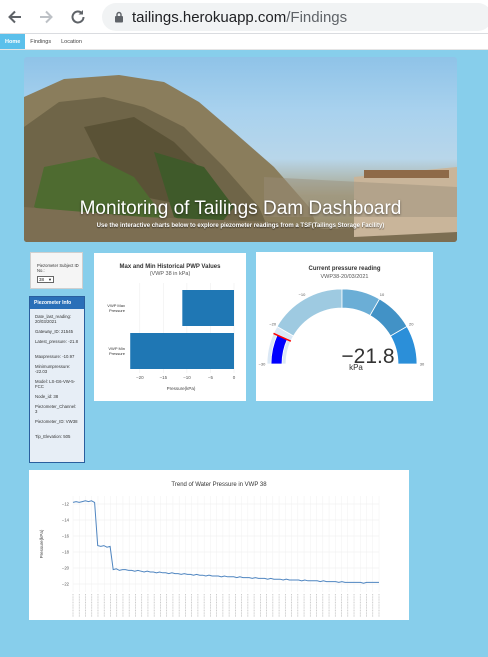 Image resolution: width=488 pixels, height=657 pixels. What do you see at coordinates (240, 208) in the screenshot?
I see `hero-title: Monitoring of Tailings Dam Dashboard` at bounding box center [240, 208].